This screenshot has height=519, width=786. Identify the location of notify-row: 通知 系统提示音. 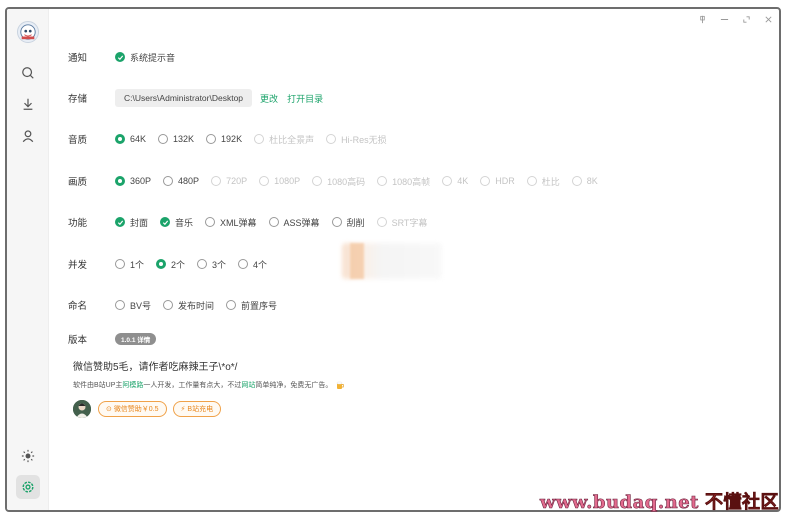
(127, 57).